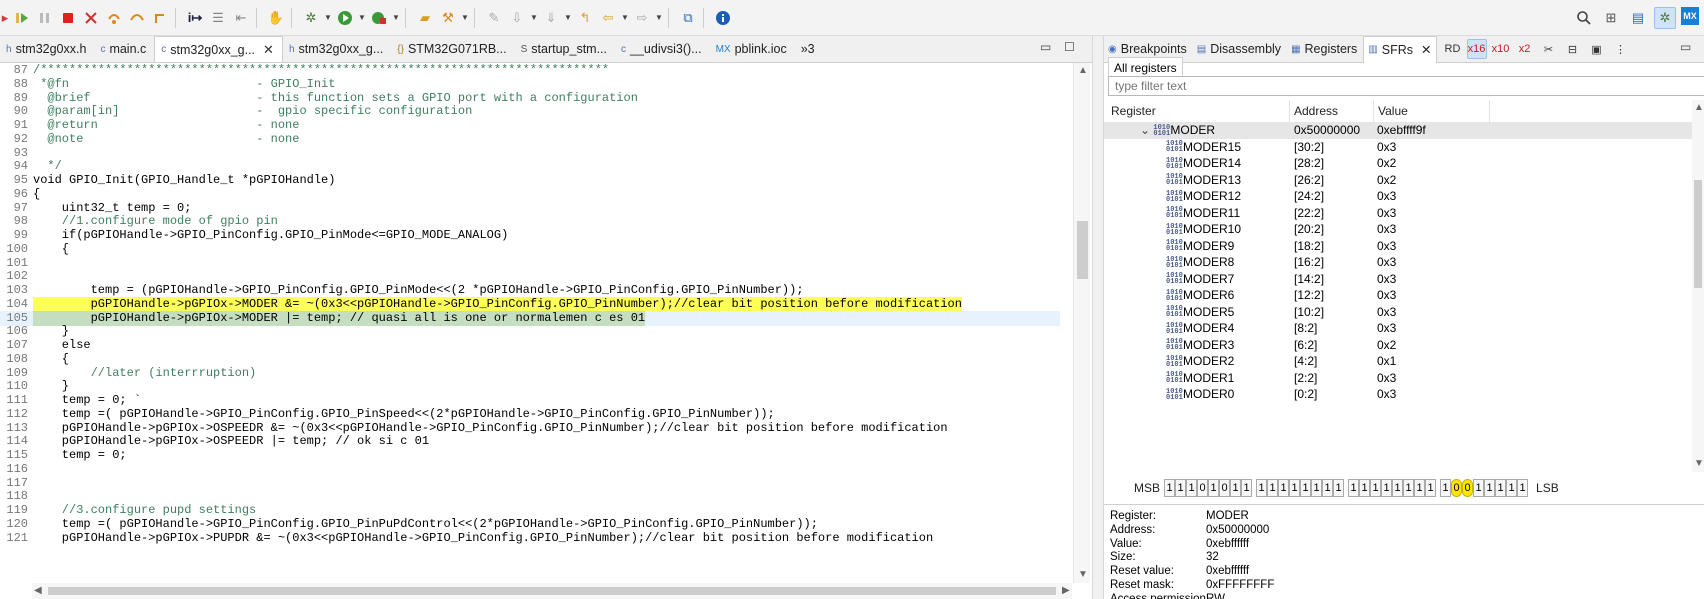 The height and width of the screenshot is (599, 1704). Describe the element at coordinates (1081, 323) in the screenshot. I see `editor-vertical-scrollbar: ▲ ▼` at that location.